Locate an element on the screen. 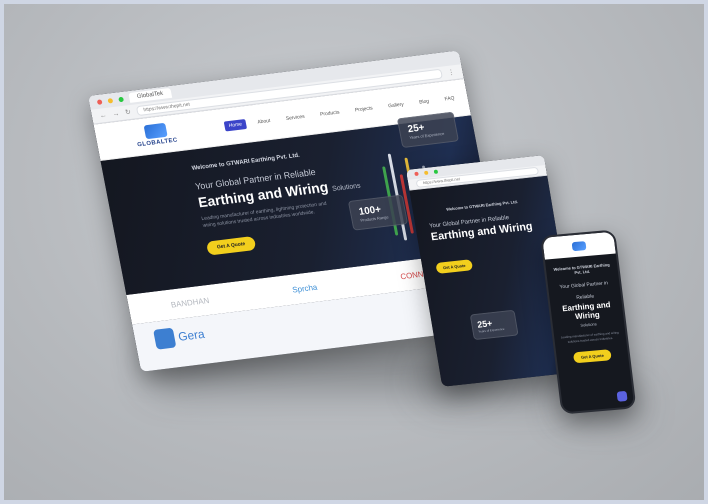  nav-link-careers: Careers is located at coordinates (478, 95).